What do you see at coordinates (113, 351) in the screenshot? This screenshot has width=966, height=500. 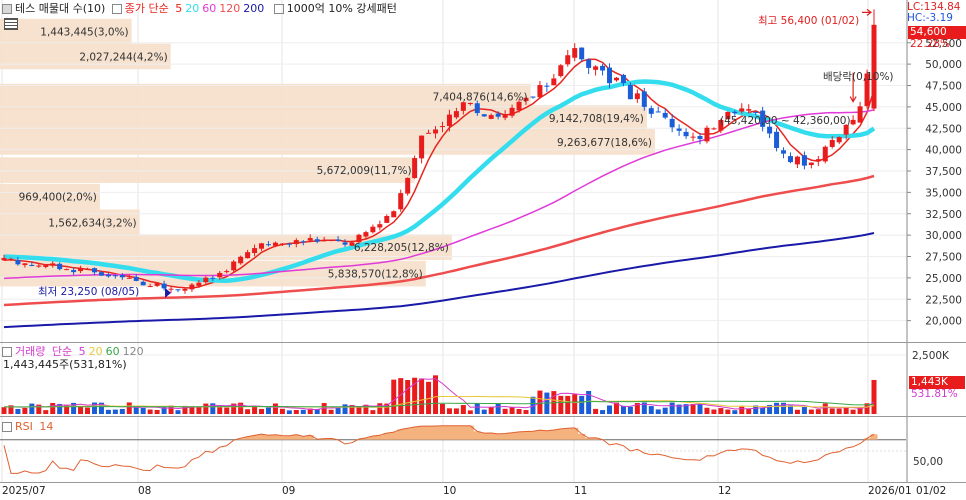 I see `volume-ma-periods: 5 20 60 120` at bounding box center [113, 351].